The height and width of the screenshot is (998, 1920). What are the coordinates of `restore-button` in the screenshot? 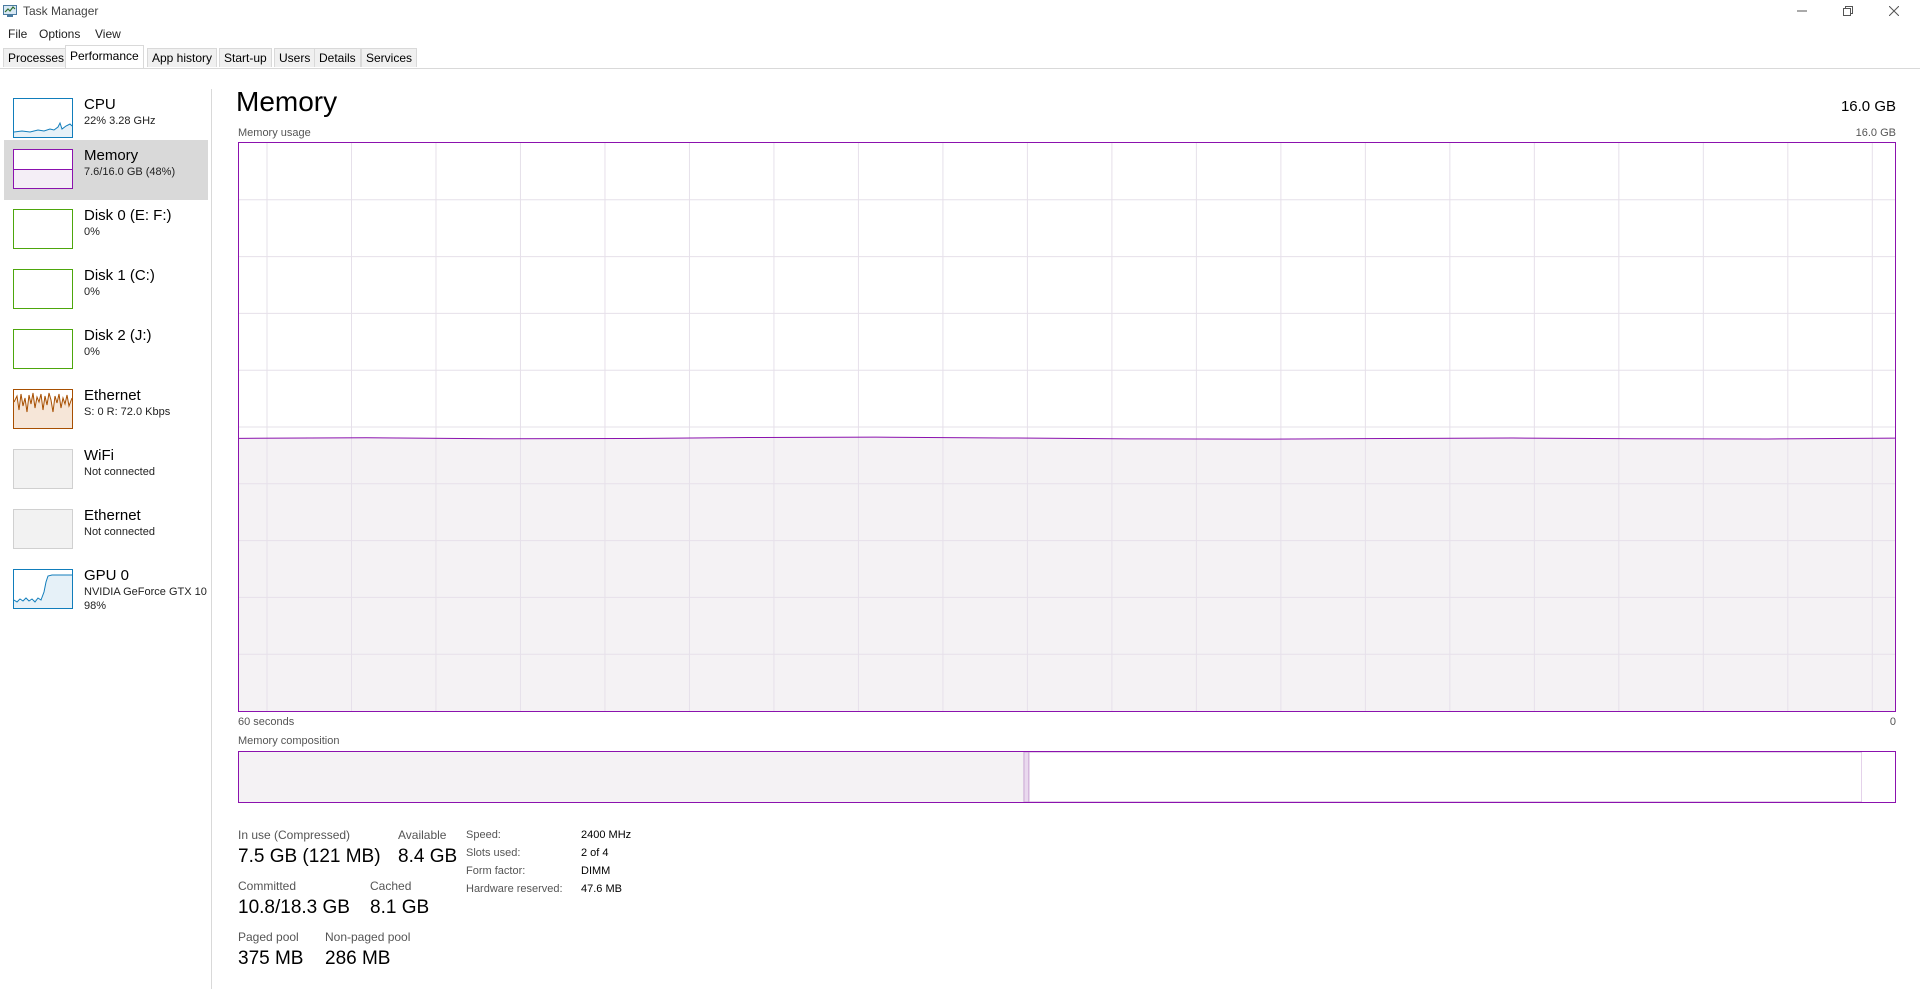 It's located at (1848, 11).